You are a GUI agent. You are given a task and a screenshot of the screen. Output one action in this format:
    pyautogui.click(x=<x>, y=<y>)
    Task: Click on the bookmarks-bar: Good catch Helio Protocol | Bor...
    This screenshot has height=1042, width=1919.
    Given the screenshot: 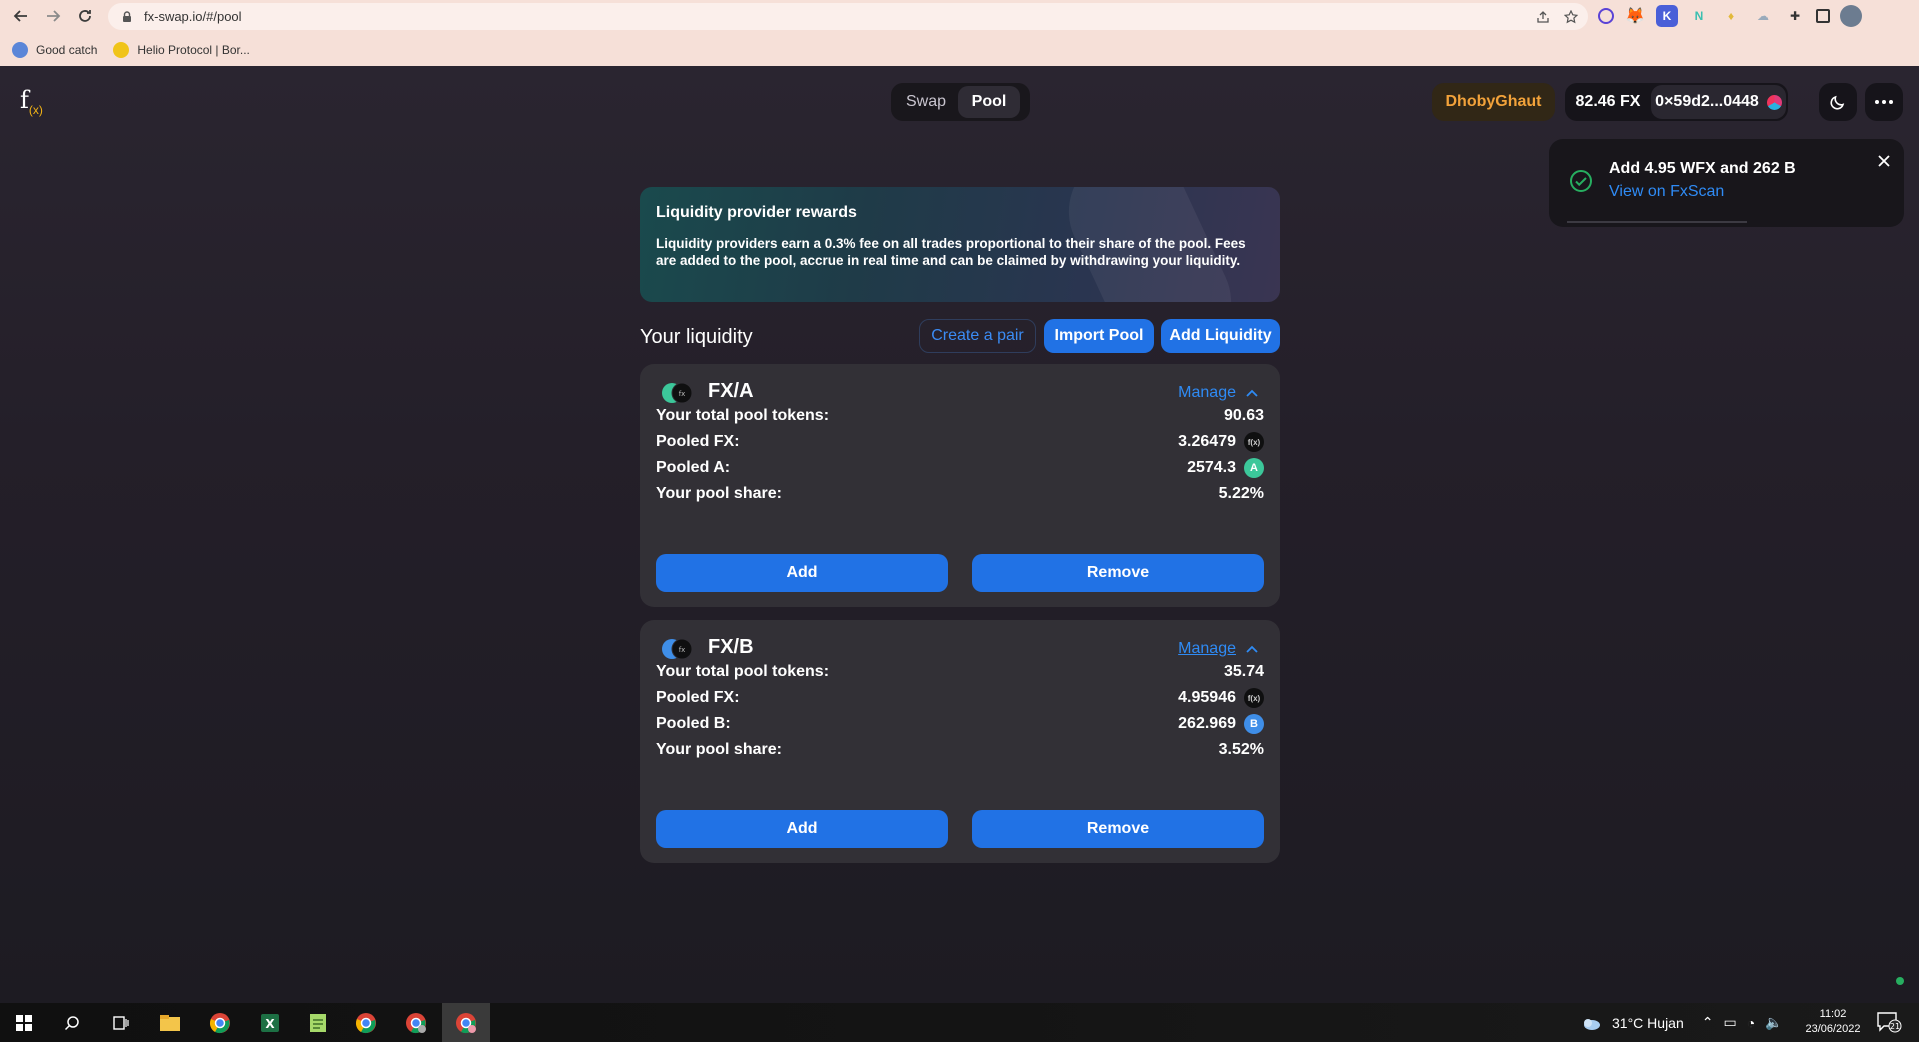 What is the action you would take?
    pyautogui.click(x=959, y=49)
    